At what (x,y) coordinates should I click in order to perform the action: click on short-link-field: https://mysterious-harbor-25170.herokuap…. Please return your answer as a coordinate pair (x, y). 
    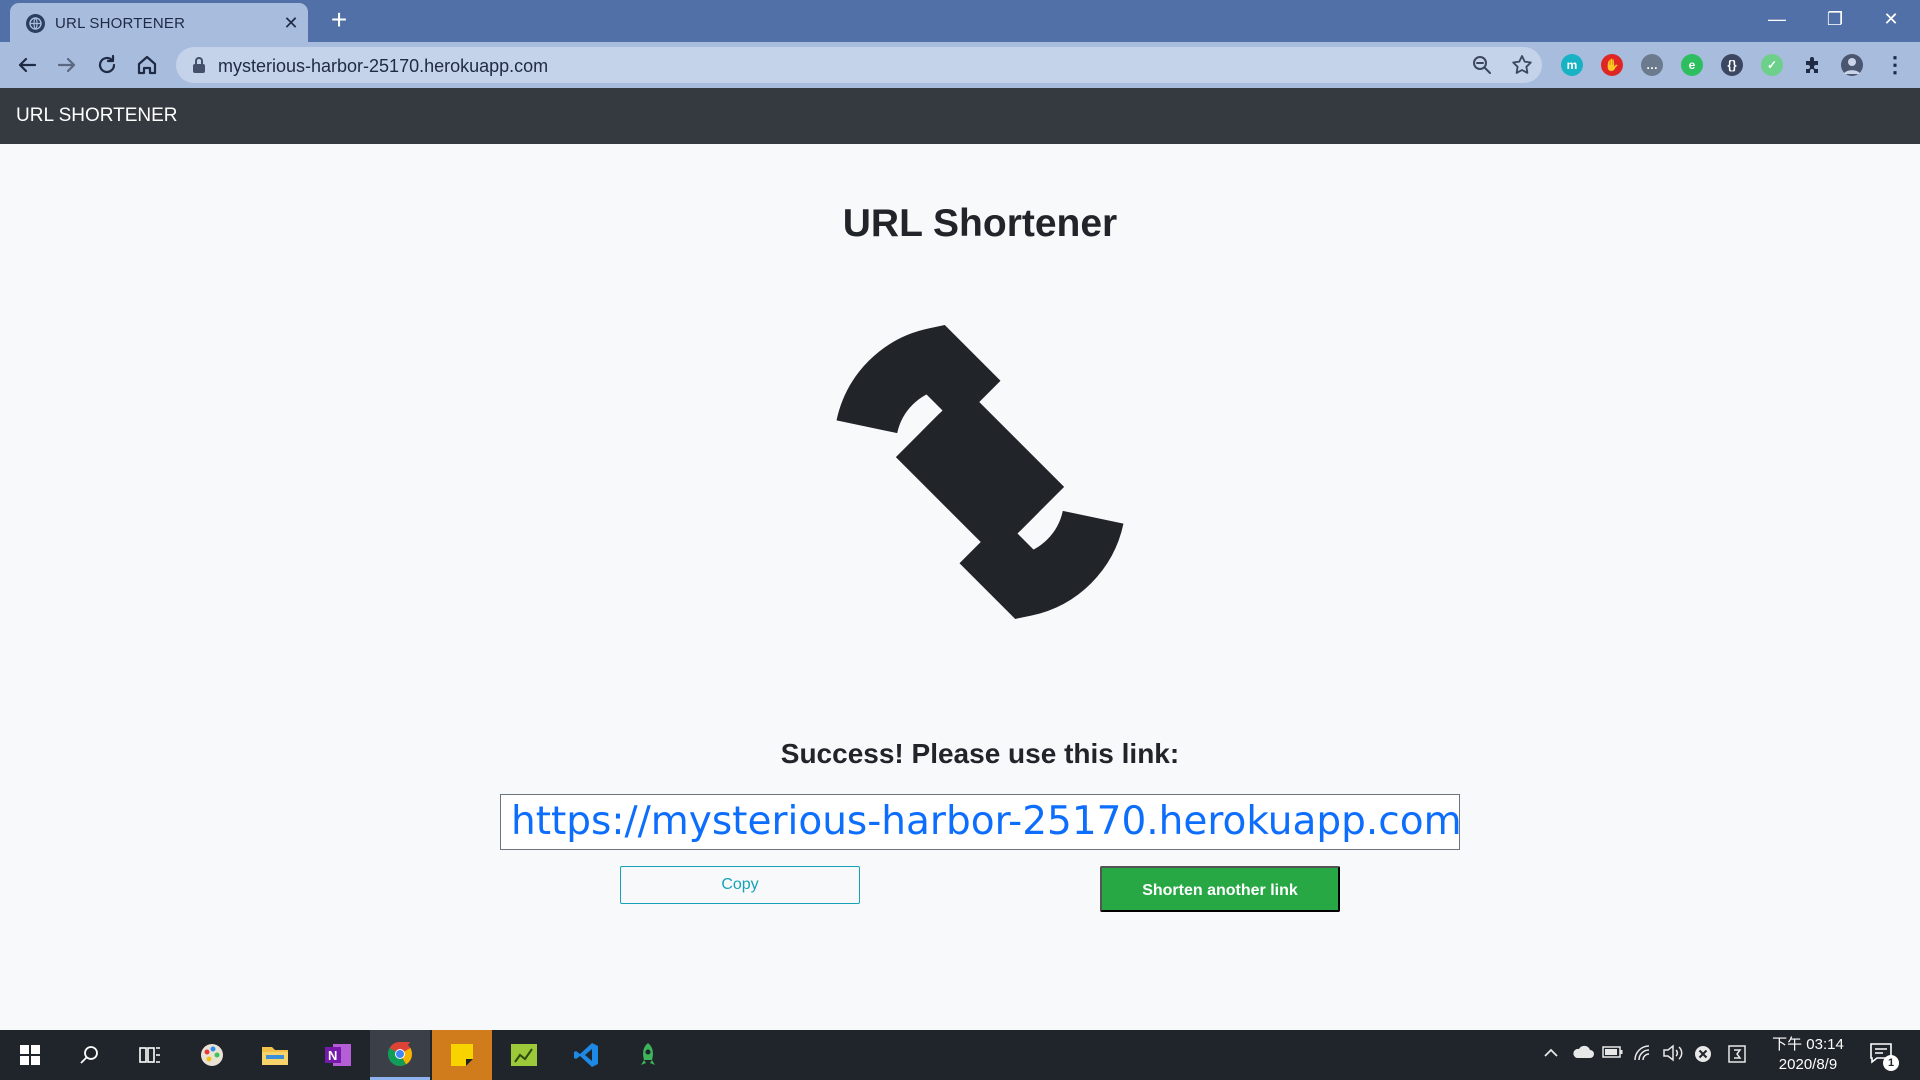
    Looking at the image, I should click on (980, 822).